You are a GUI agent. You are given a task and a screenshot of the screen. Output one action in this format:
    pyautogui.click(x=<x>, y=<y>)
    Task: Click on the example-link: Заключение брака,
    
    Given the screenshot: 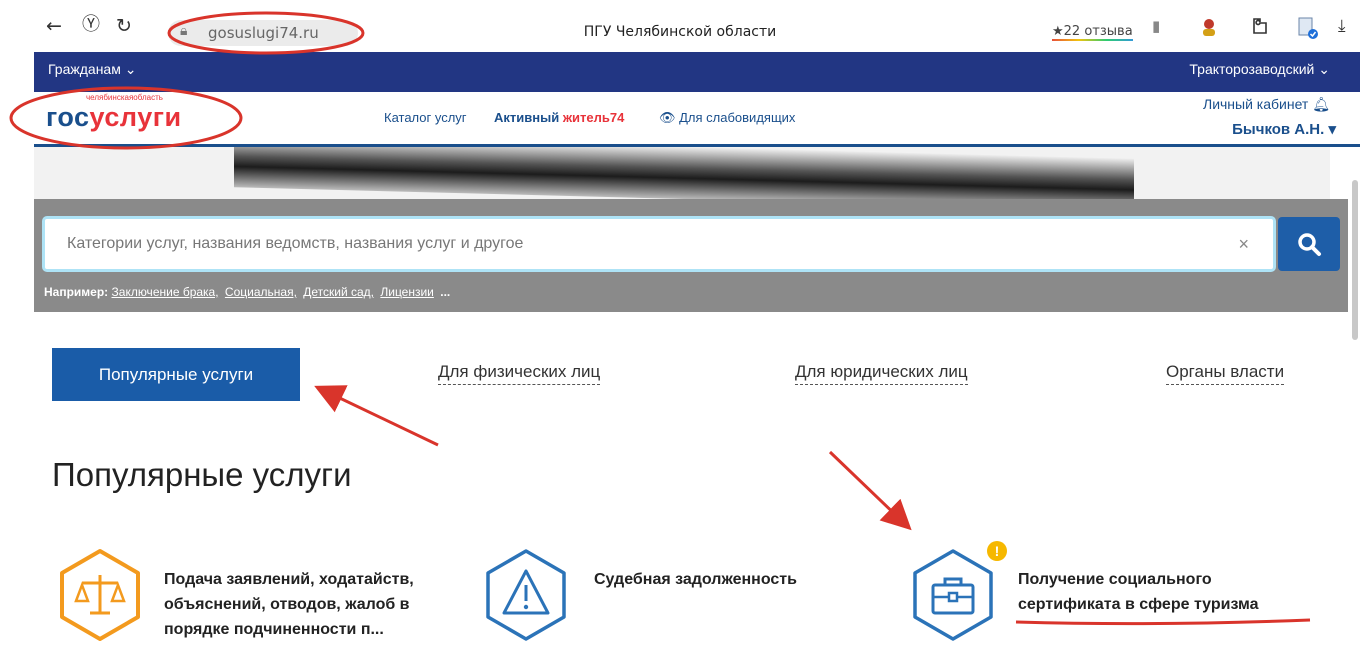 What is the action you would take?
    pyautogui.click(x=165, y=292)
    